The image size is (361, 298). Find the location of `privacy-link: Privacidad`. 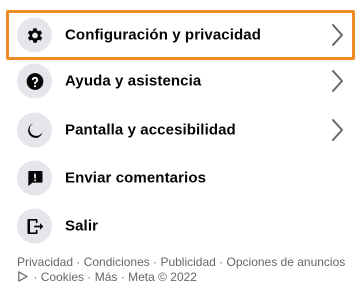

privacy-link: Privacidad is located at coordinates (45, 262).